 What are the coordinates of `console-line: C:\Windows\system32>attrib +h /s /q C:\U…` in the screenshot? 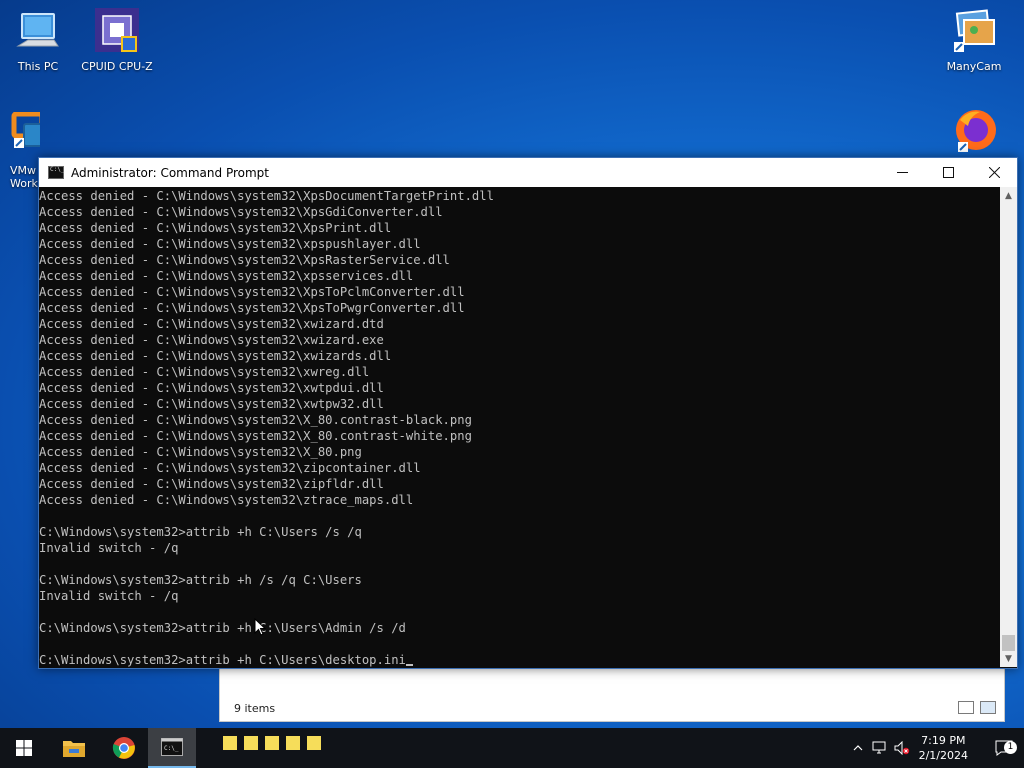 It's located at (200, 580).